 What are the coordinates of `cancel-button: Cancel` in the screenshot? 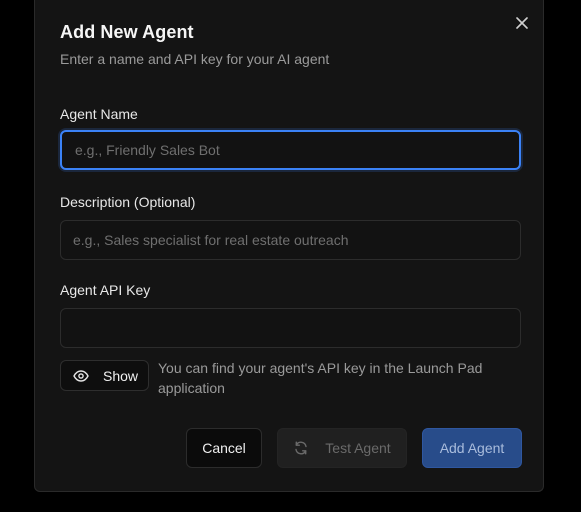 It's located at (224, 448).